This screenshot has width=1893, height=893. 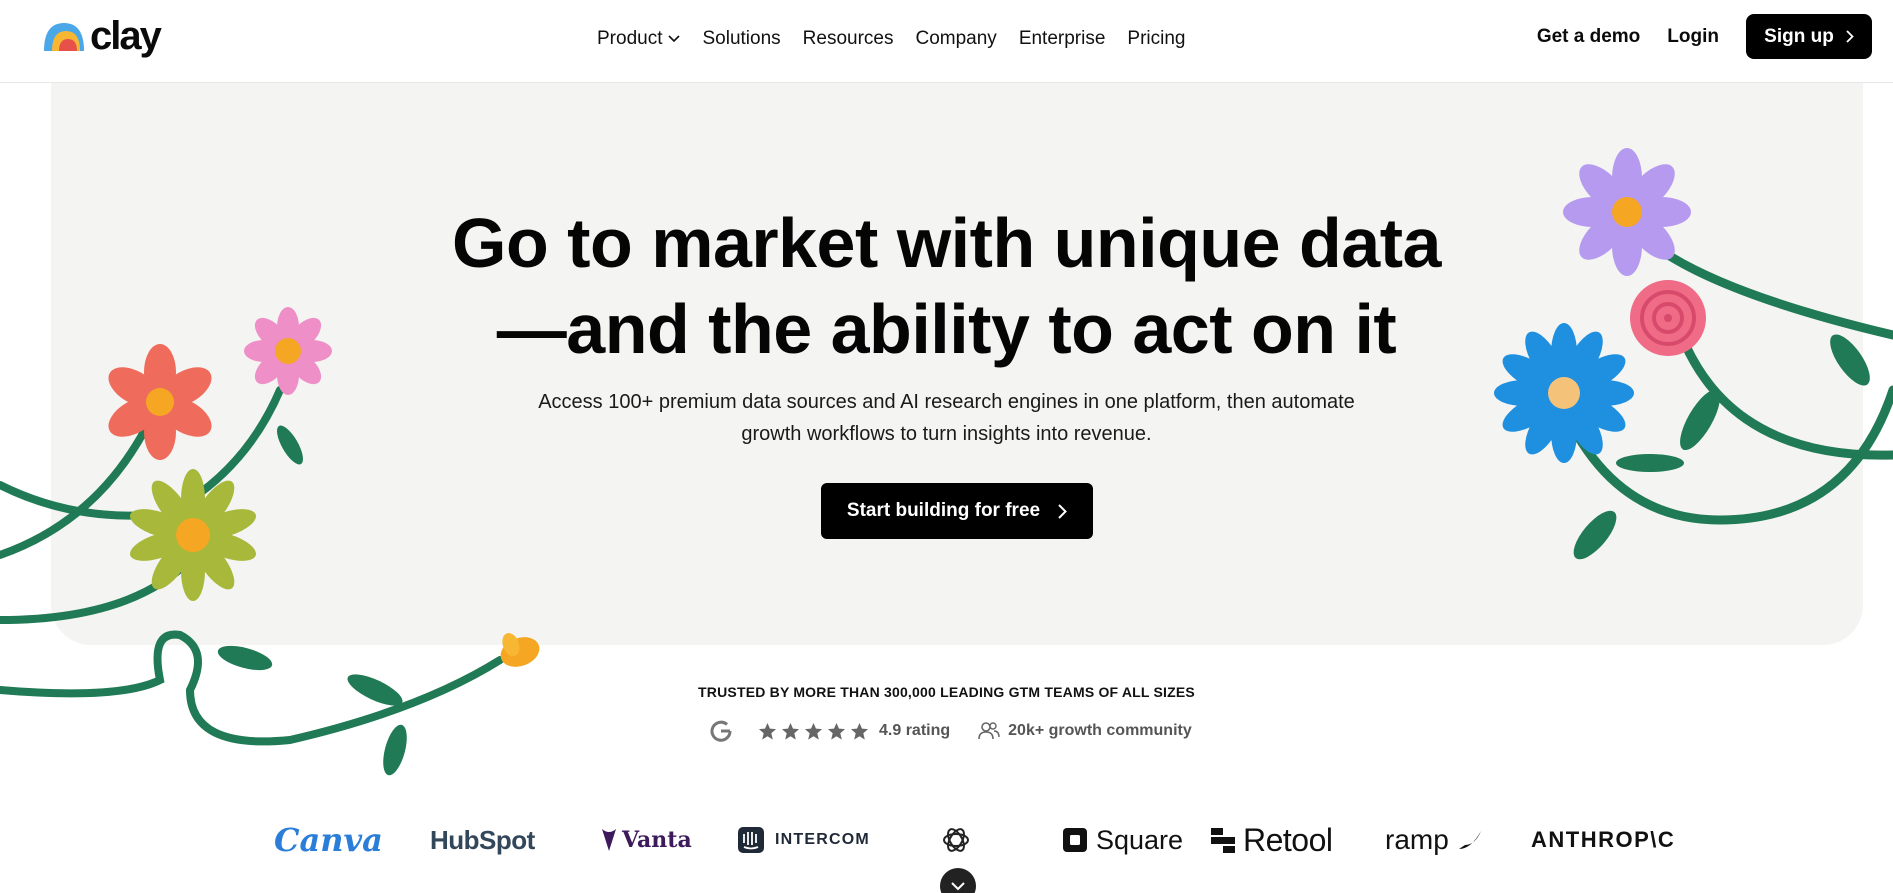 What do you see at coordinates (958, 880) in the screenshot?
I see `scroll-down-button` at bounding box center [958, 880].